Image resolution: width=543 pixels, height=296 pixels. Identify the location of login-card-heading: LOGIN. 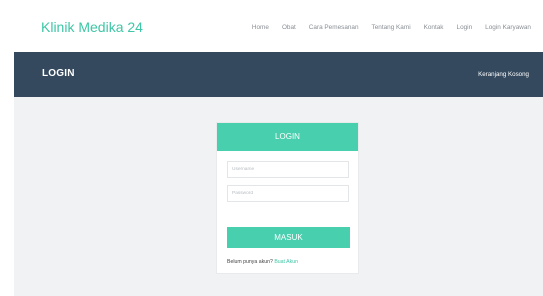
(287, 137).